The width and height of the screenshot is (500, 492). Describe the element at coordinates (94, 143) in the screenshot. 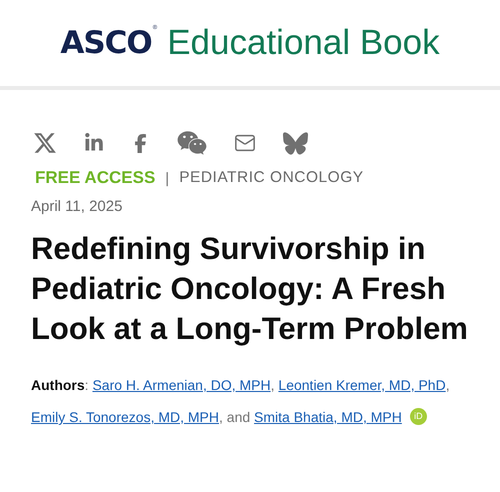

I see `linkedin-icon` at that location.